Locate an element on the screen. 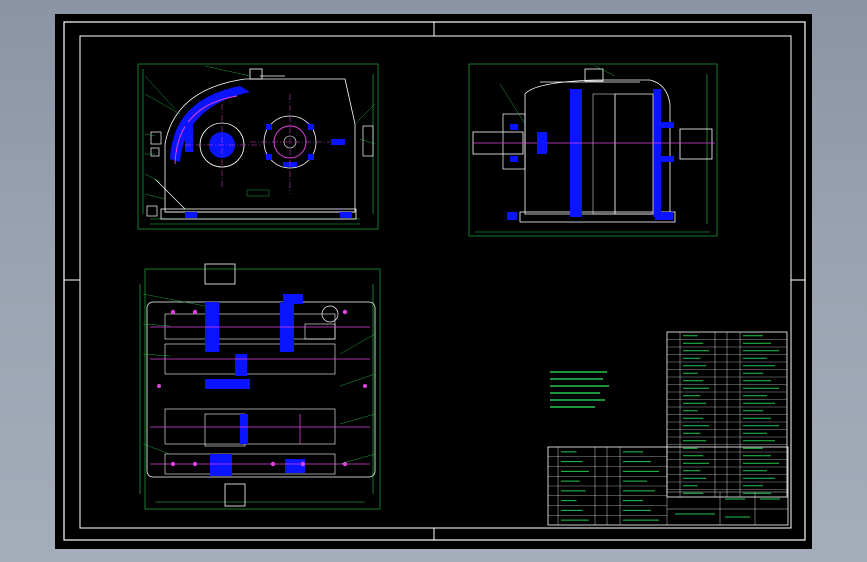 The width and height of the screenshot is (867, 562). notes-block is located at coordinates (579, 389).